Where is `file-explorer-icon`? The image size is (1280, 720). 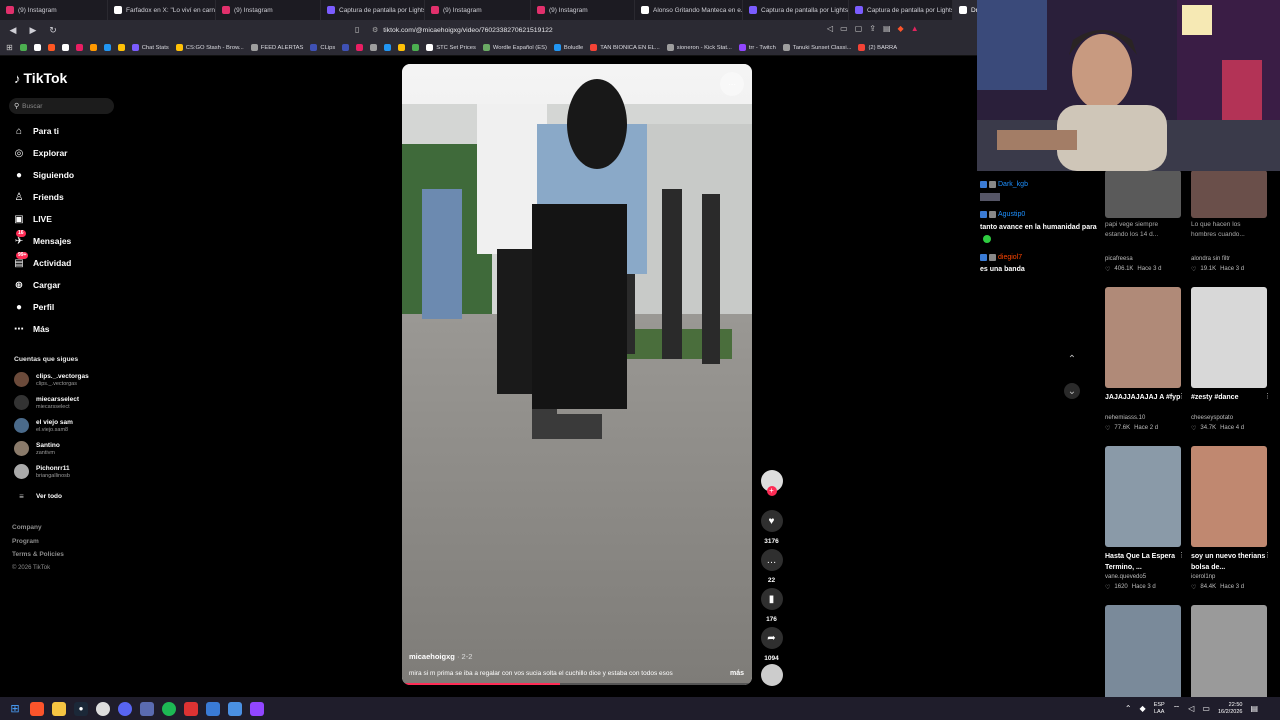
file-explorer-icon is located at coordinates (59, 708).